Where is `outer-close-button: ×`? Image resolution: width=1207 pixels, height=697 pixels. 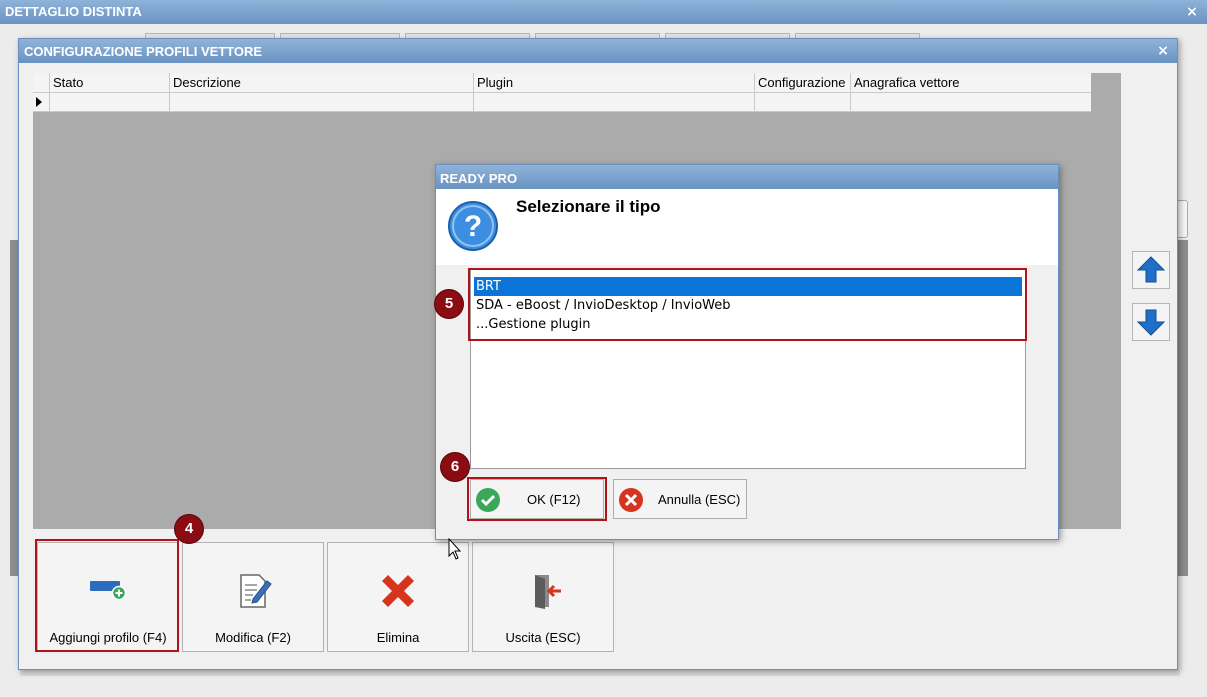 outer-close-button: × is located at coordinates (1192, 12).